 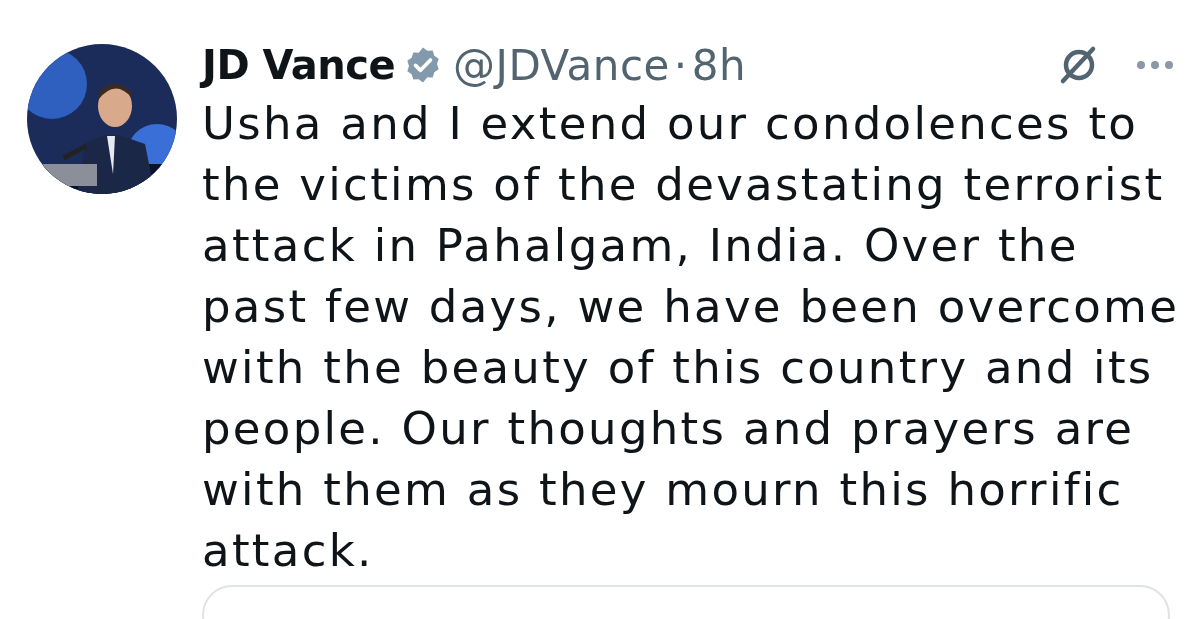 What do you see at coordinates (561, 65) in the screenshot?
I see `author-handle: @JDVance` at bounding box center [561, 65].